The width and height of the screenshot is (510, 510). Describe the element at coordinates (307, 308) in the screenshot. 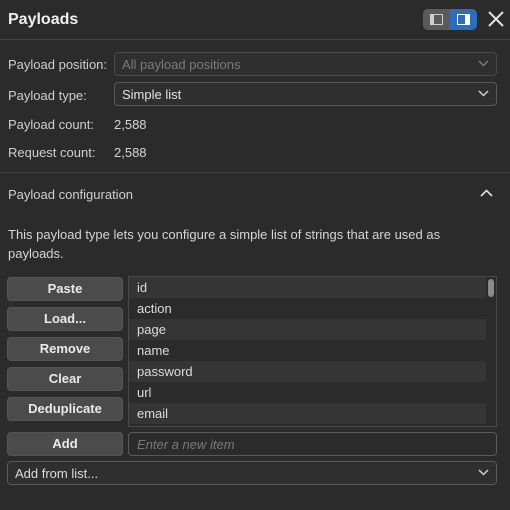

I see `list-item: action` at that location.